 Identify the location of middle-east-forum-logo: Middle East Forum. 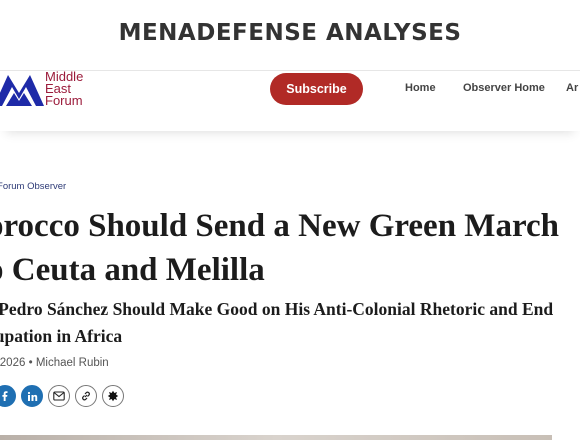
(51, 90).